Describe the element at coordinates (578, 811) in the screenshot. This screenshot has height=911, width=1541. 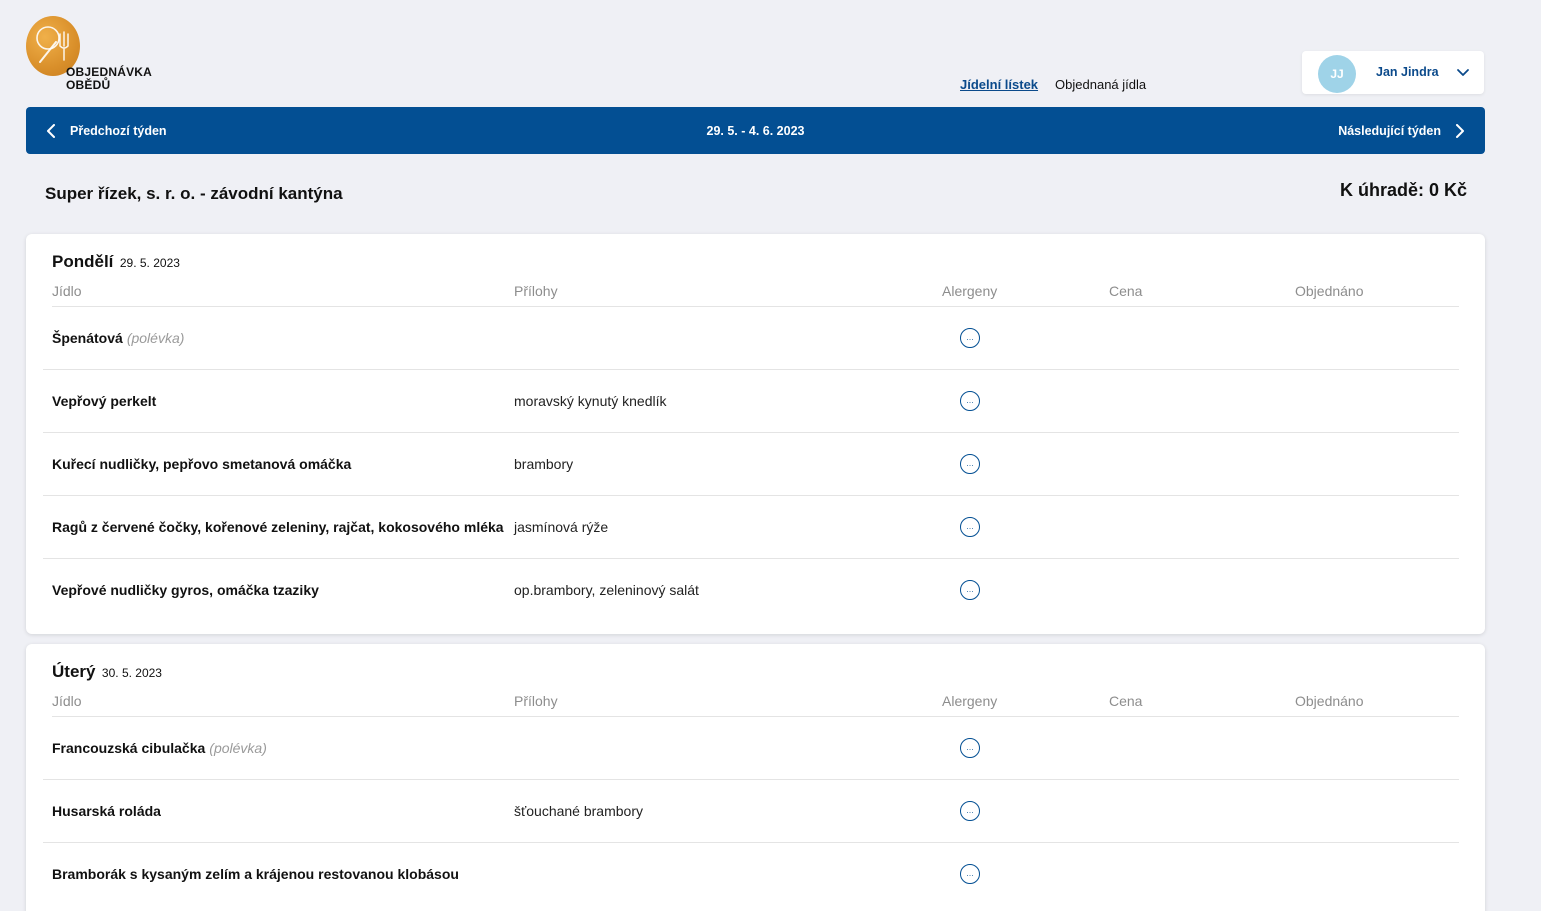
I see `meal-side: šťouchané brambory` at that location.